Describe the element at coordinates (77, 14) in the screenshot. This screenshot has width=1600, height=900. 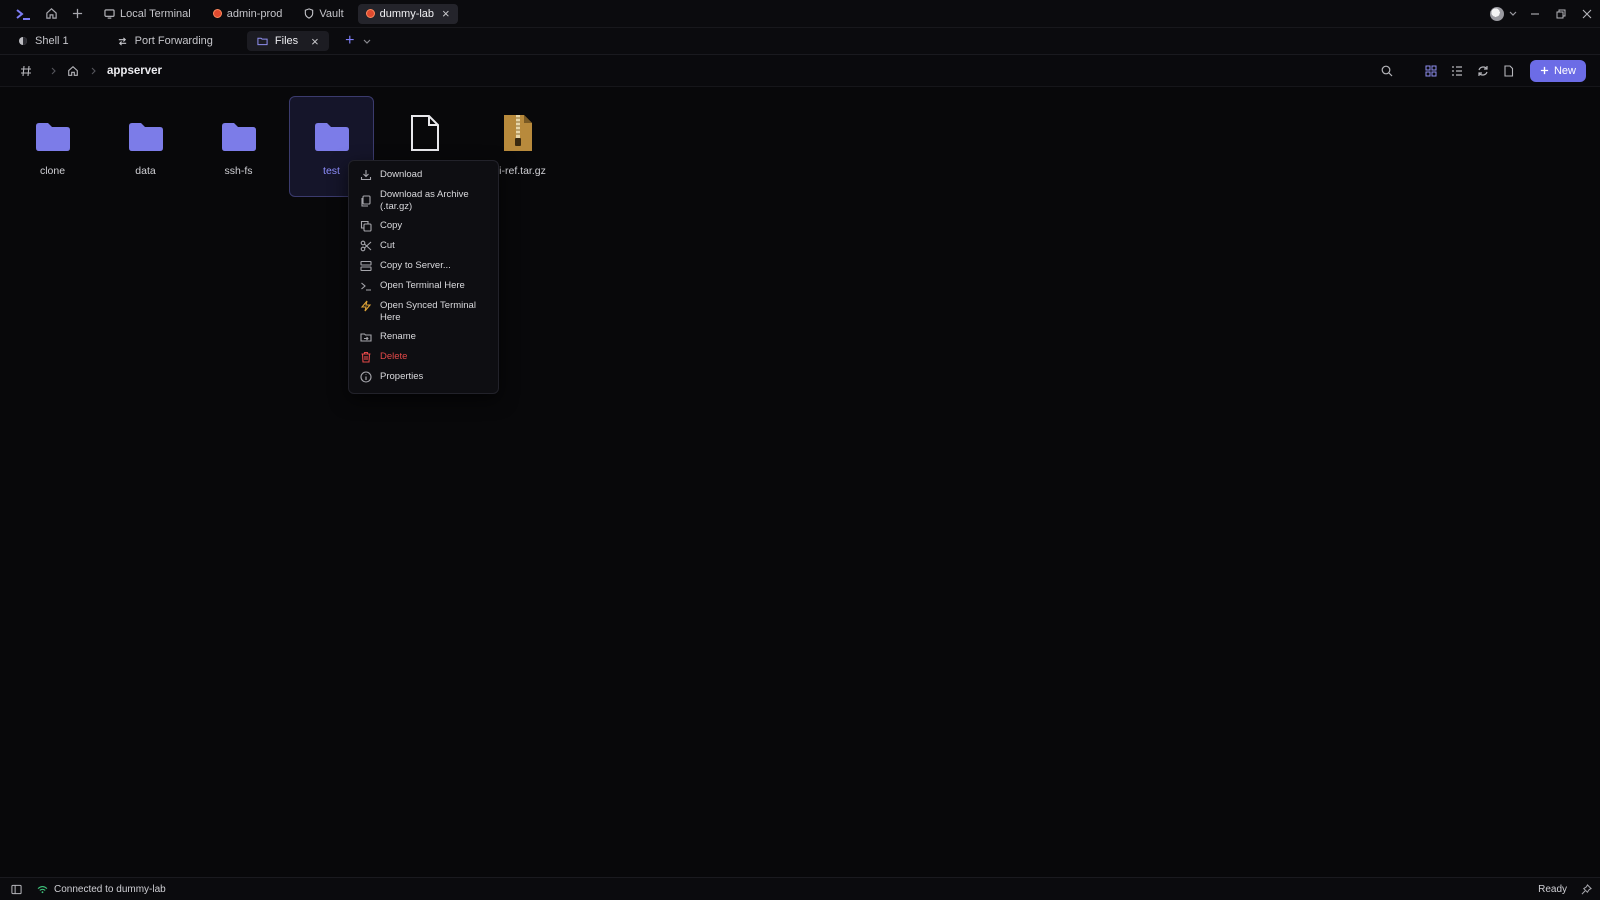
I see `add-tab-icon` at that location.